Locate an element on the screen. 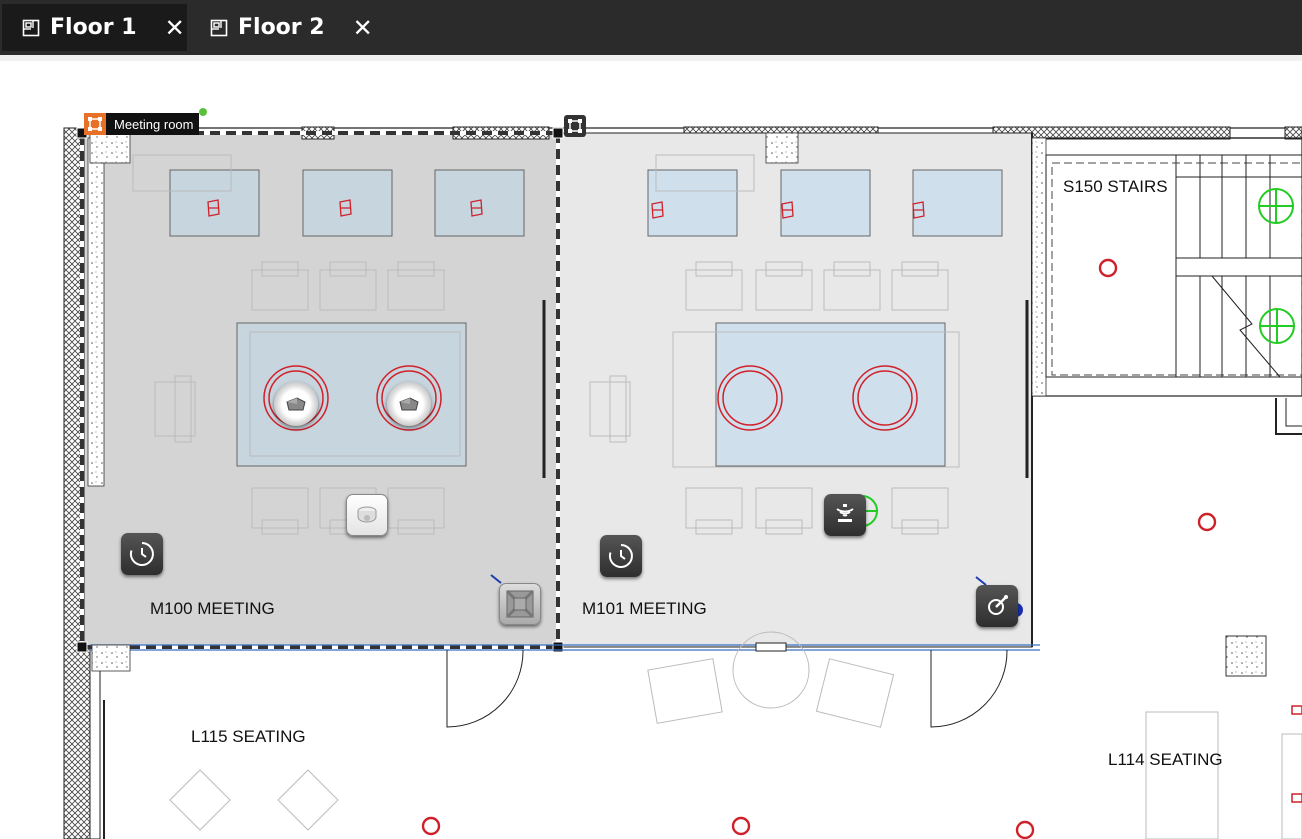 This screenshot has width=1302, height=839. selected-room-tag: Meeting room is located at coordinates (146, 121).